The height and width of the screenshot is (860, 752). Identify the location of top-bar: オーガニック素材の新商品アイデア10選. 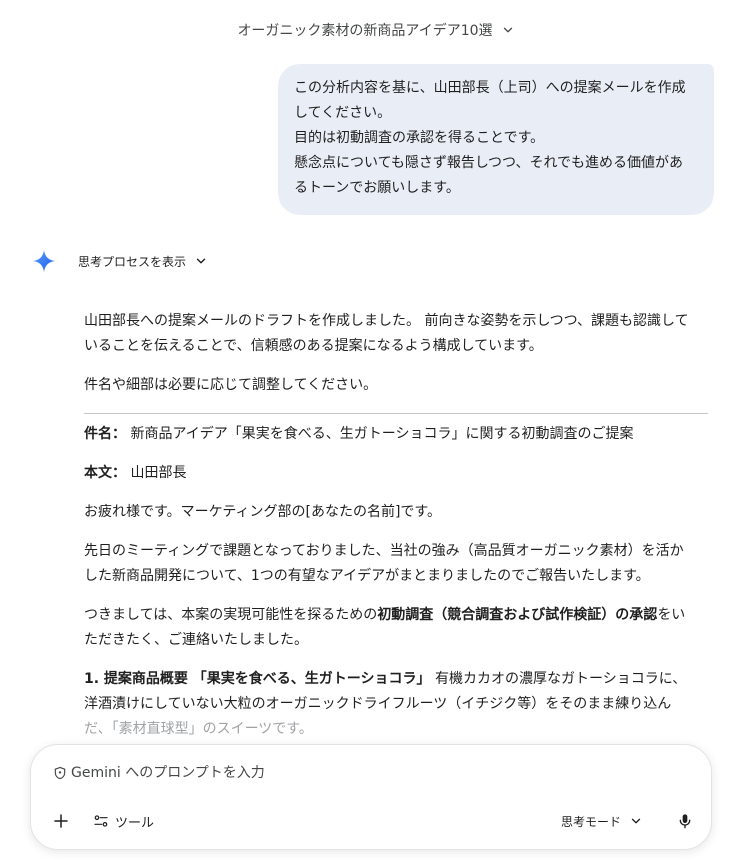
(376, 30).